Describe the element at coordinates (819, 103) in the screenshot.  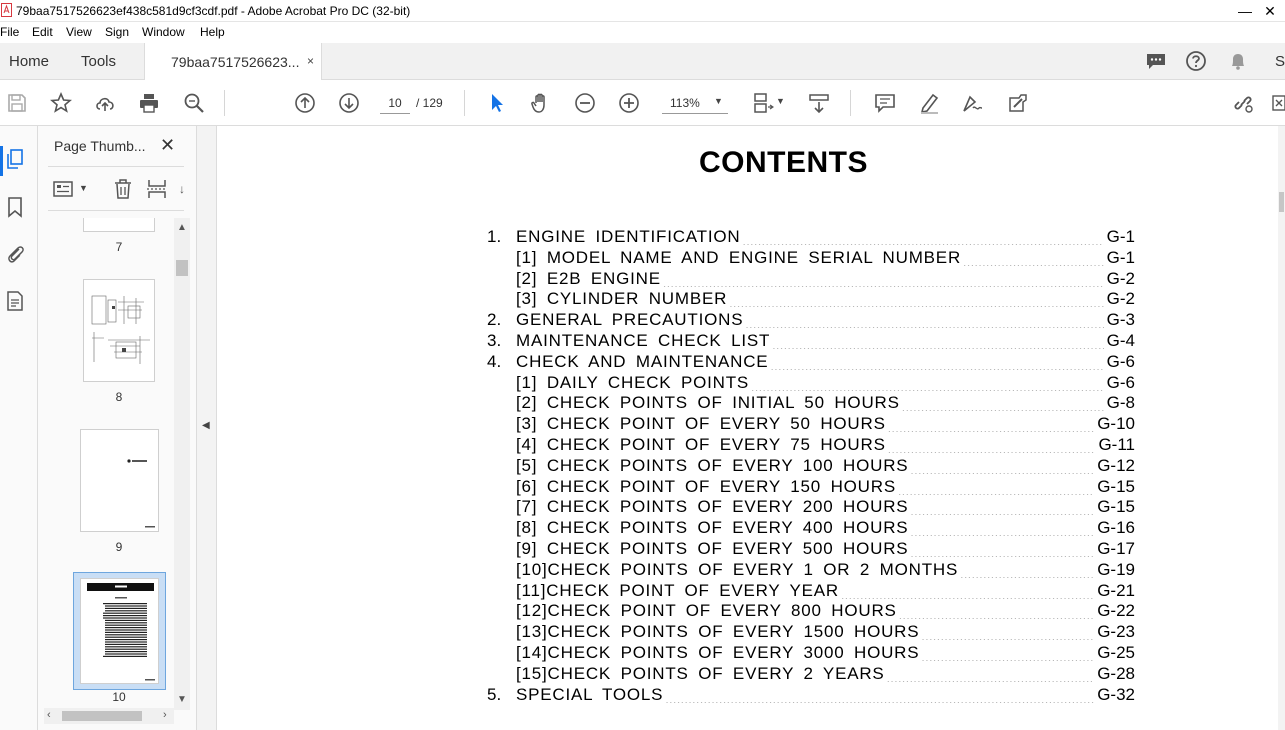
I see `scroll-mode-icon` at that location.